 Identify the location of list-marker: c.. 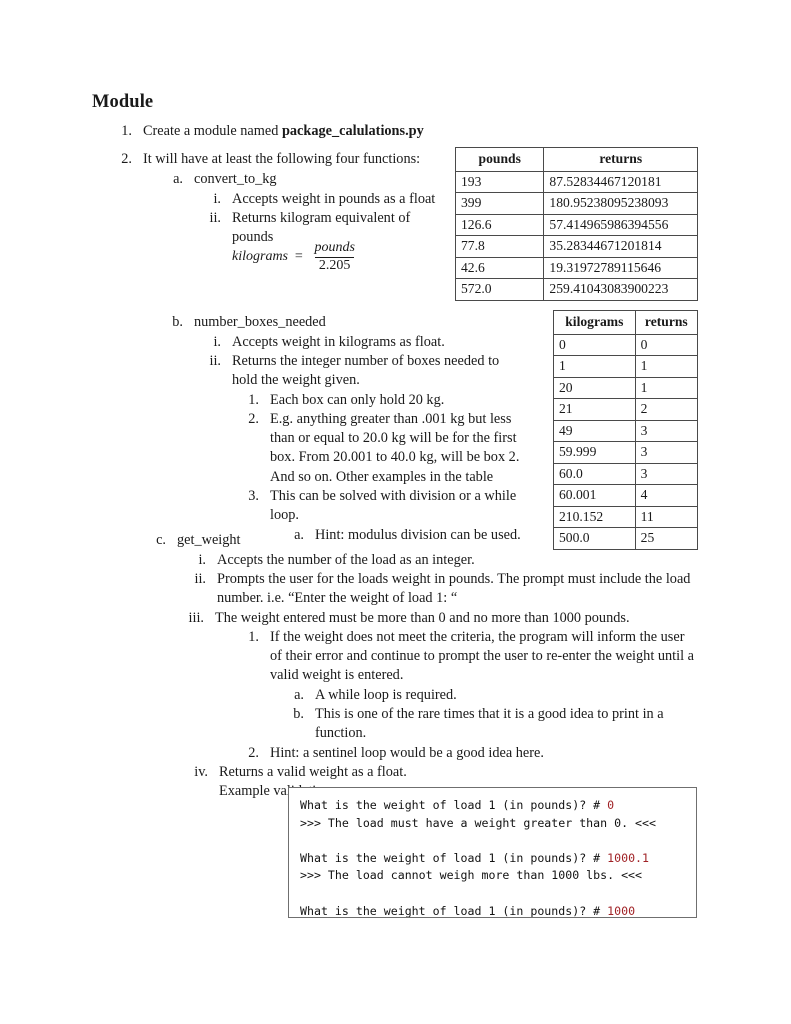
(161, 540).